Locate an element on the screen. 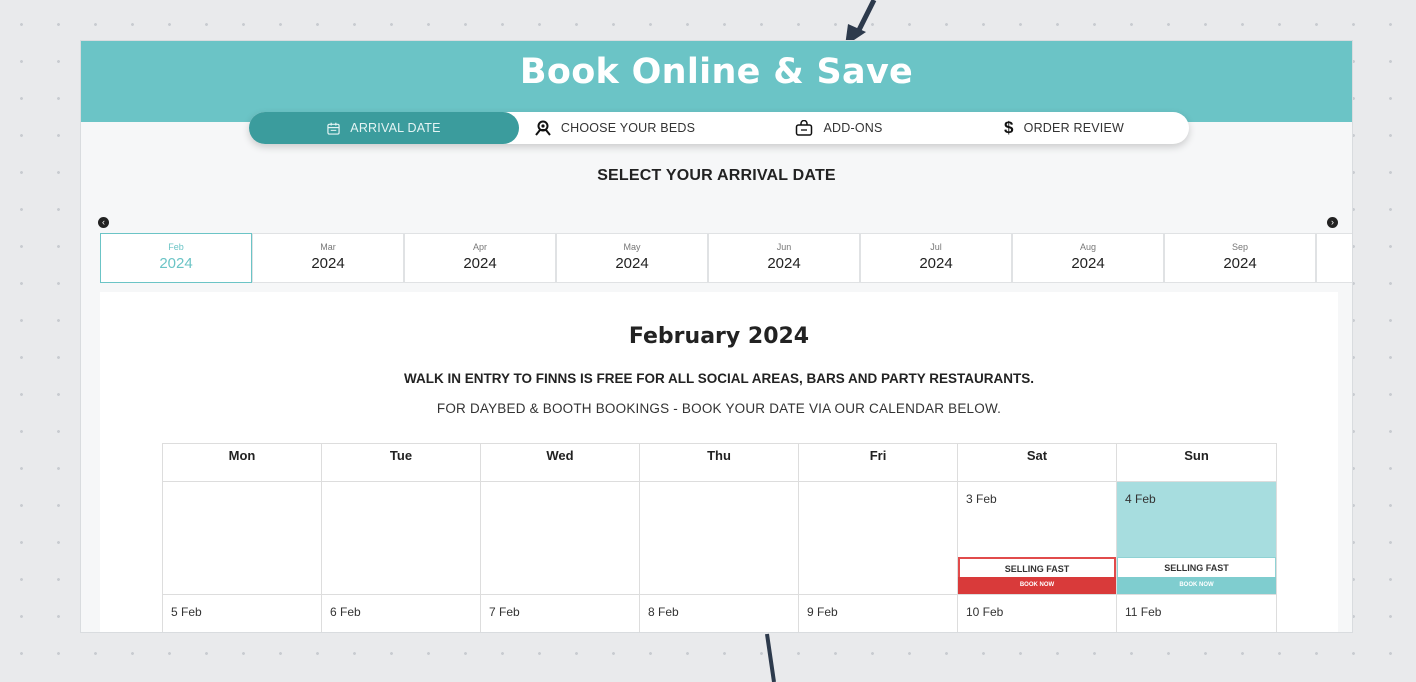  month-tab-jul: Jul 2024 is located at coordinates (936, 258).